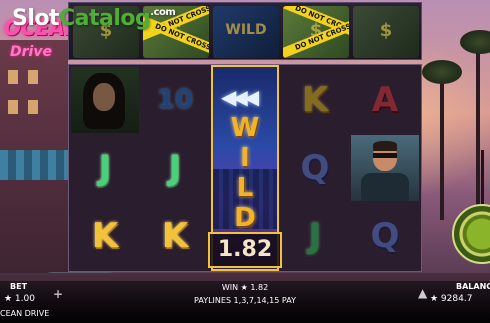  Describe the element at coordinates (240, 97) in the screenshot. I see `rewind-arrows-icon: ◀◀◀` at that location.